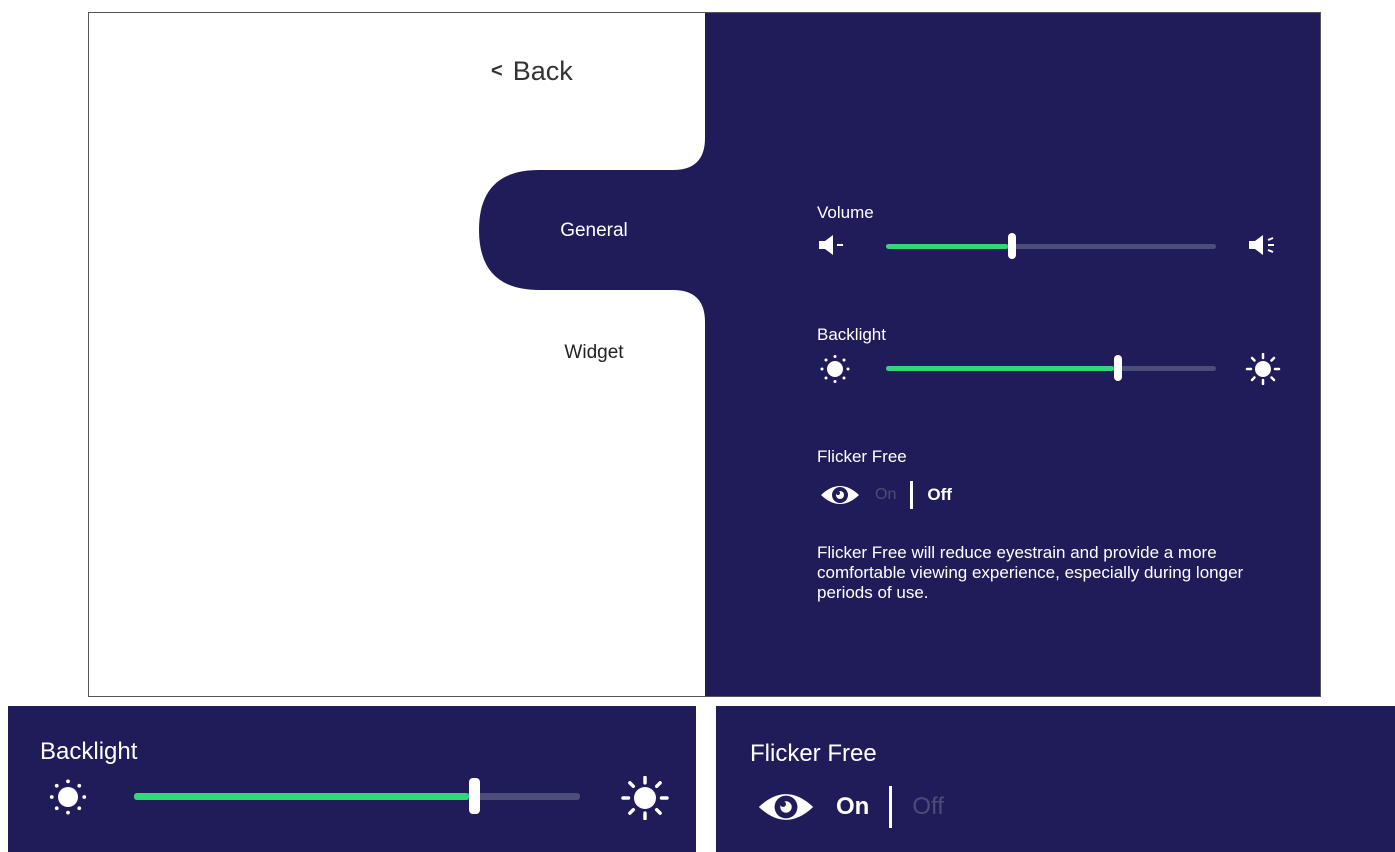 The image size is (1395, 852). I want to click on zoom-flicker-off-option: Off, so click(928, 807).